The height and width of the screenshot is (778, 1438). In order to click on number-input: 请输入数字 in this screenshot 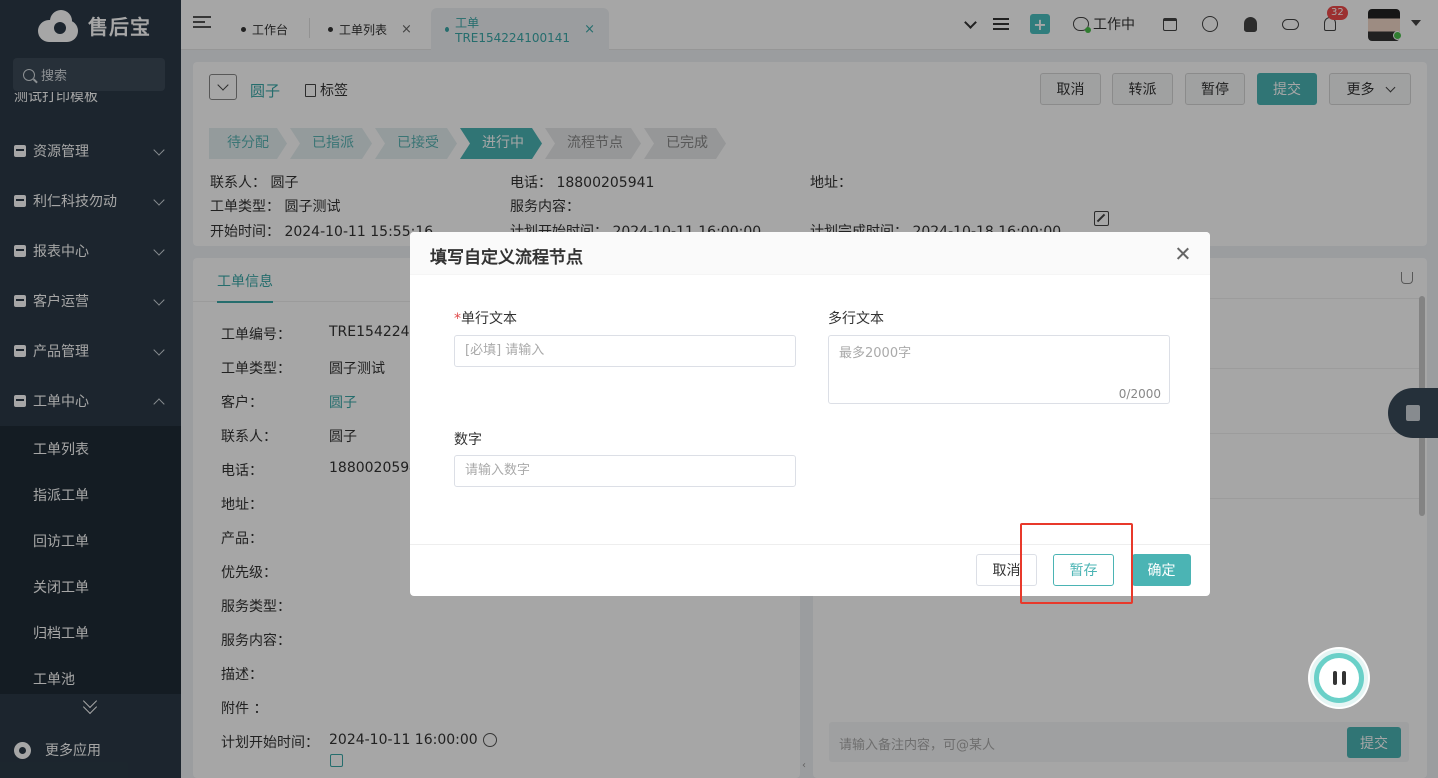, I will do `click(625, 471)`.